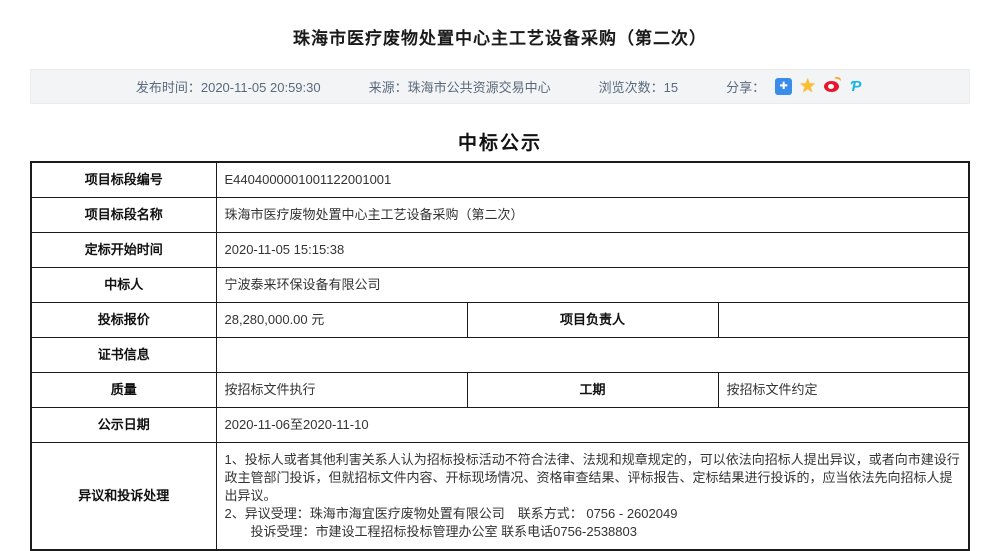 The image size is (1000, 551). I want to click on weibo-icon, so click(831, 86).